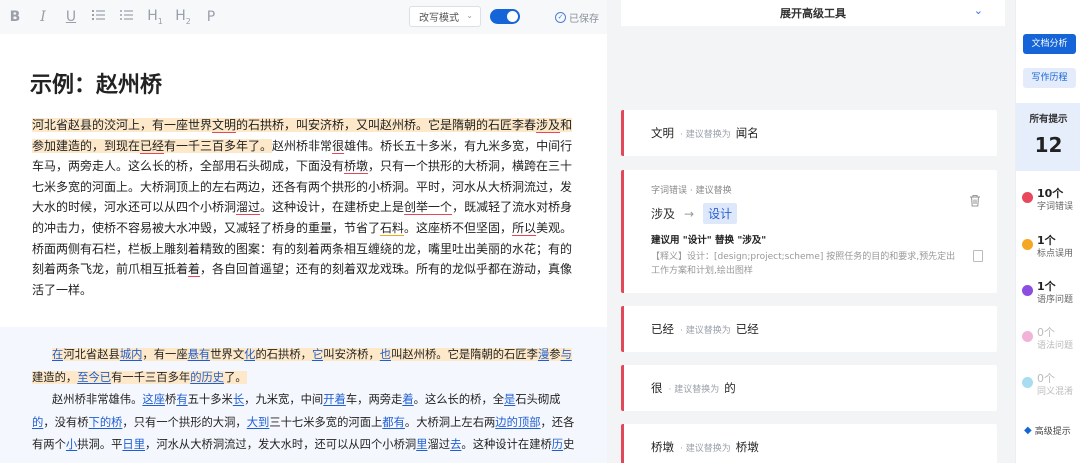 This screenshot has height=463, width=1080. What do you see at coordinates (106, 422) in the screenshot?
I see `flagged-word: 下的桥` at bounding box center [106, 422].